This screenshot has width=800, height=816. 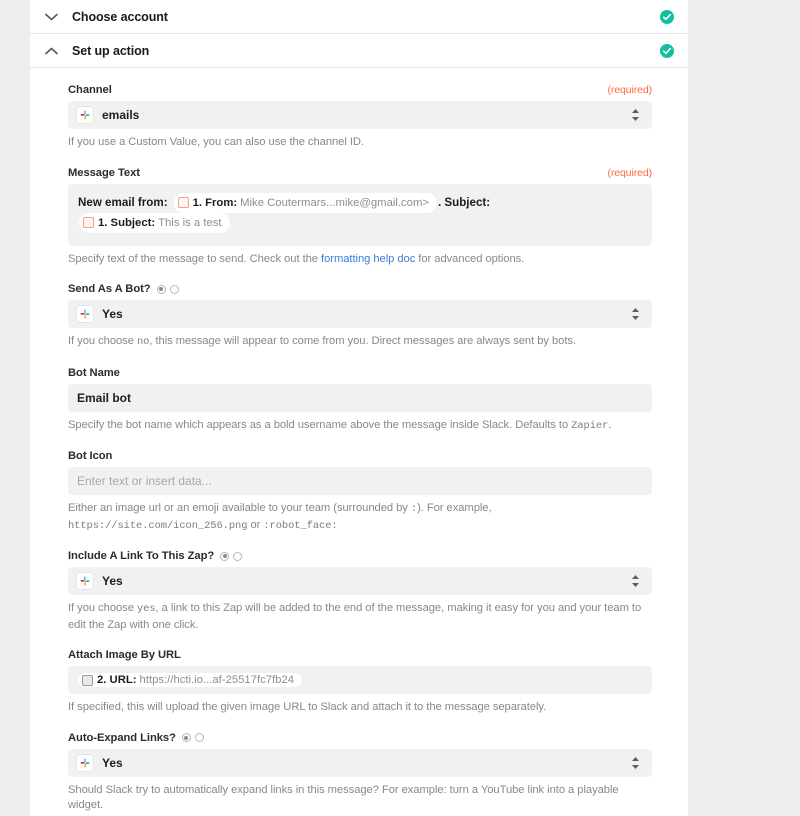 I want to click on table-icon, so click(x=87, y=680).